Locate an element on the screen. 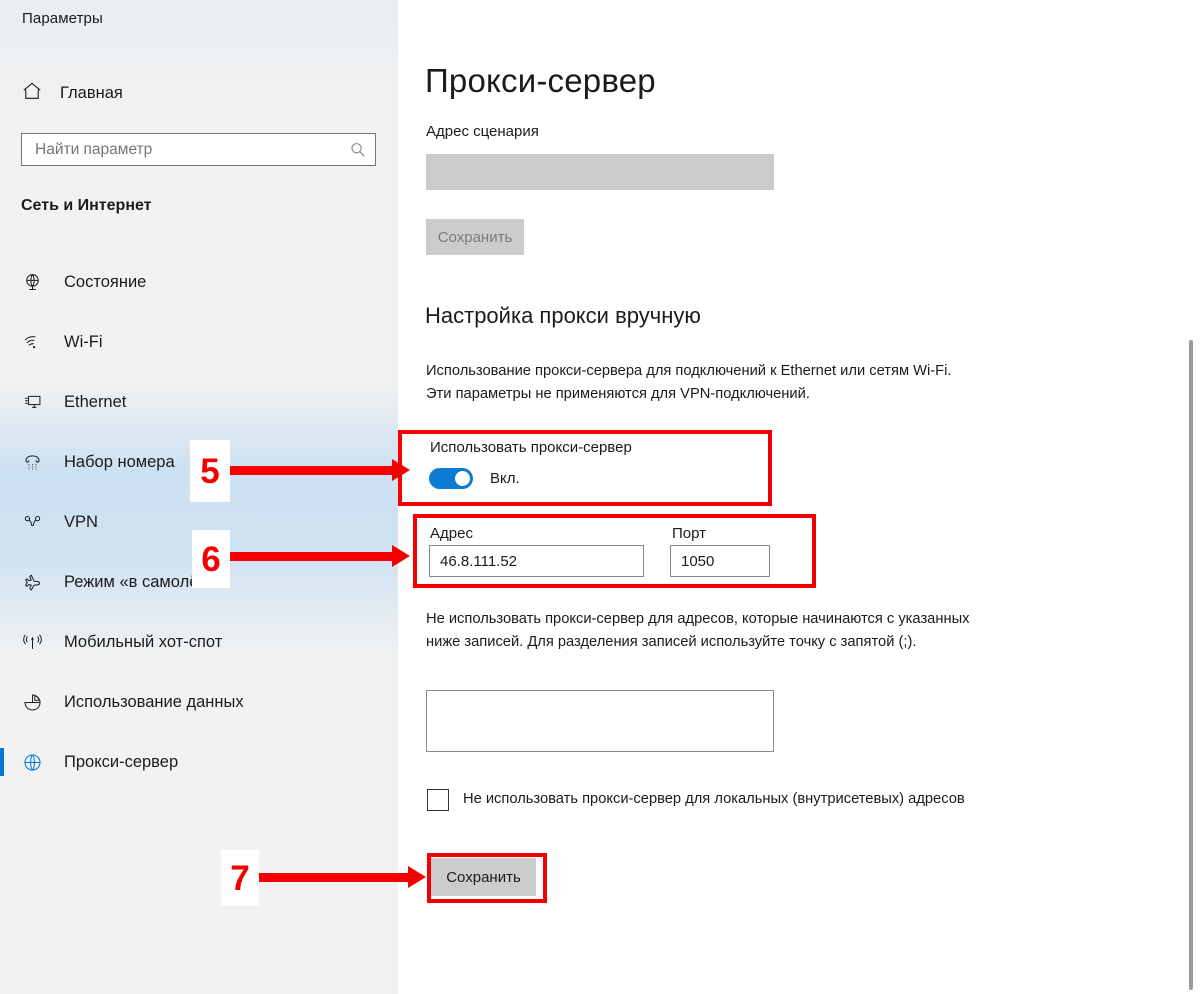 The width and height of the screenshot is (1200, 994). annotation-number-5: 5 is located at coordinates (210, 471).